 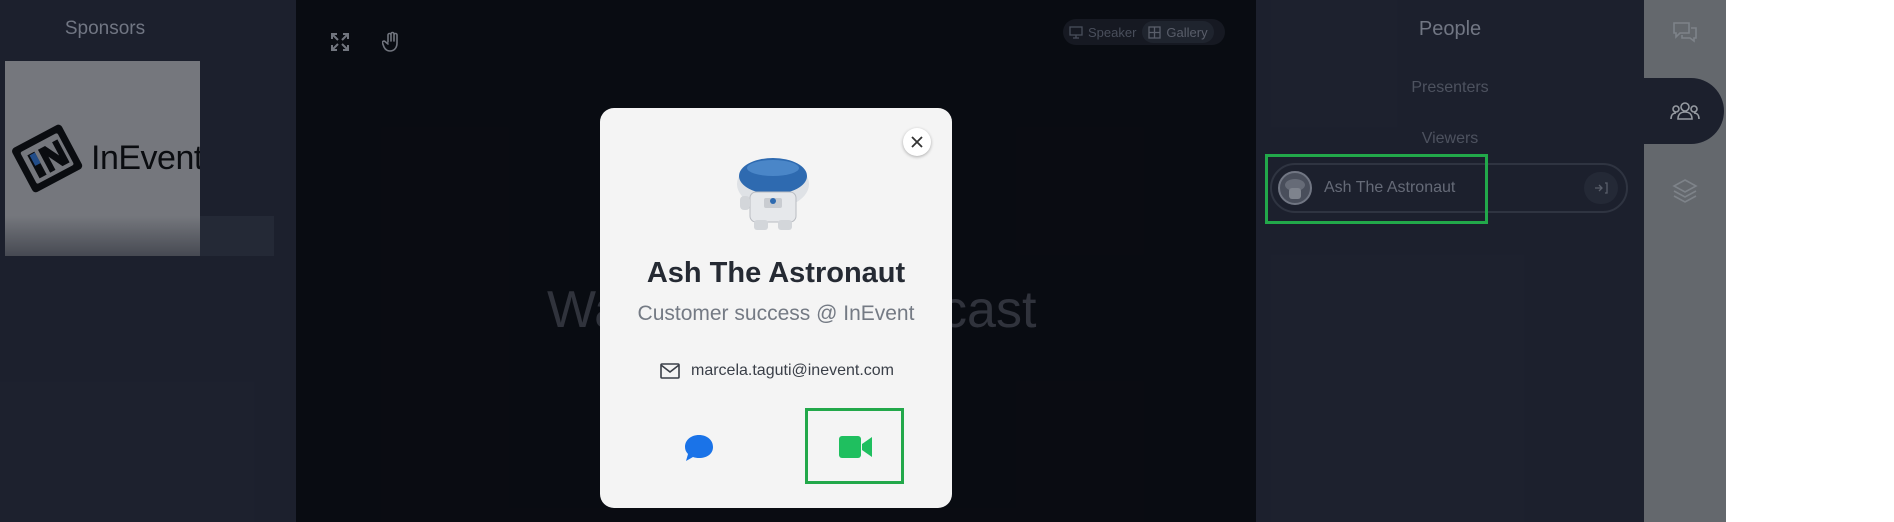 I want to click on chat-bubble-icon, so click(x=699, y=448).